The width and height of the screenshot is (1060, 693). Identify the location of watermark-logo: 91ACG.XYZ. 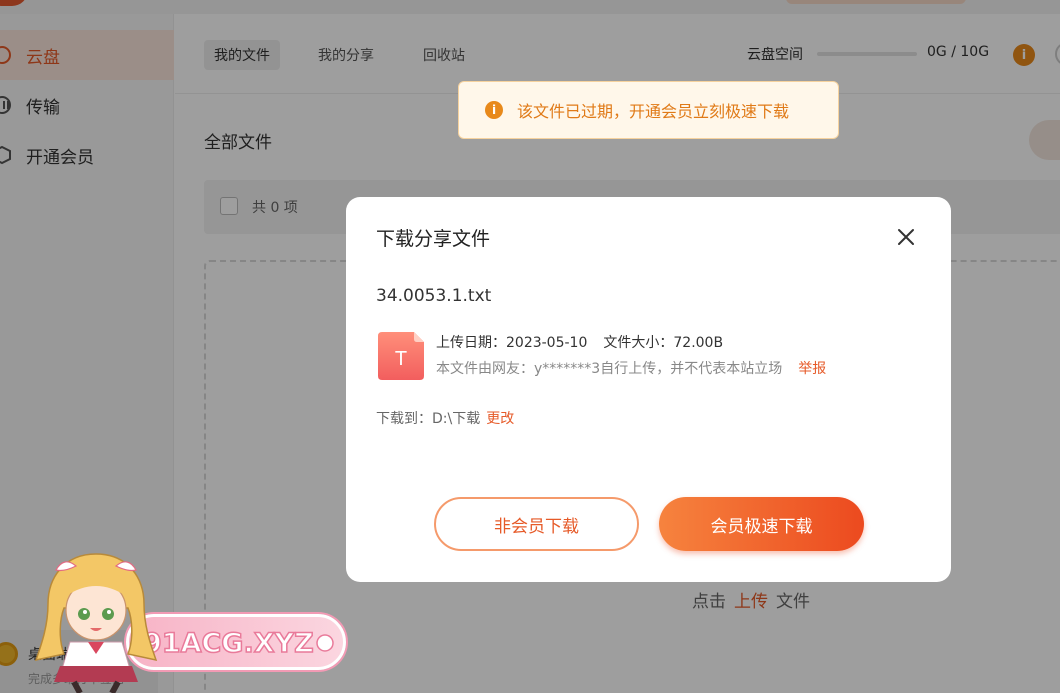
(238, 643).